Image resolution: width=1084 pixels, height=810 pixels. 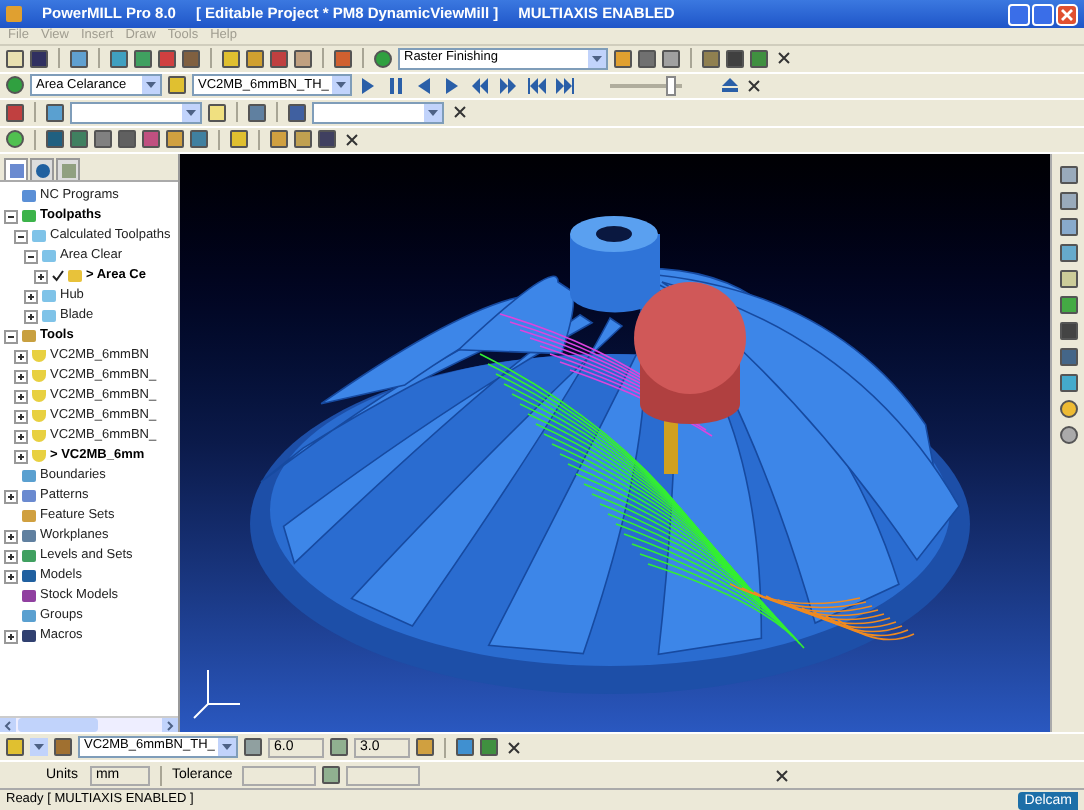 I want to click on close-button, so click(x=1067, y=14).